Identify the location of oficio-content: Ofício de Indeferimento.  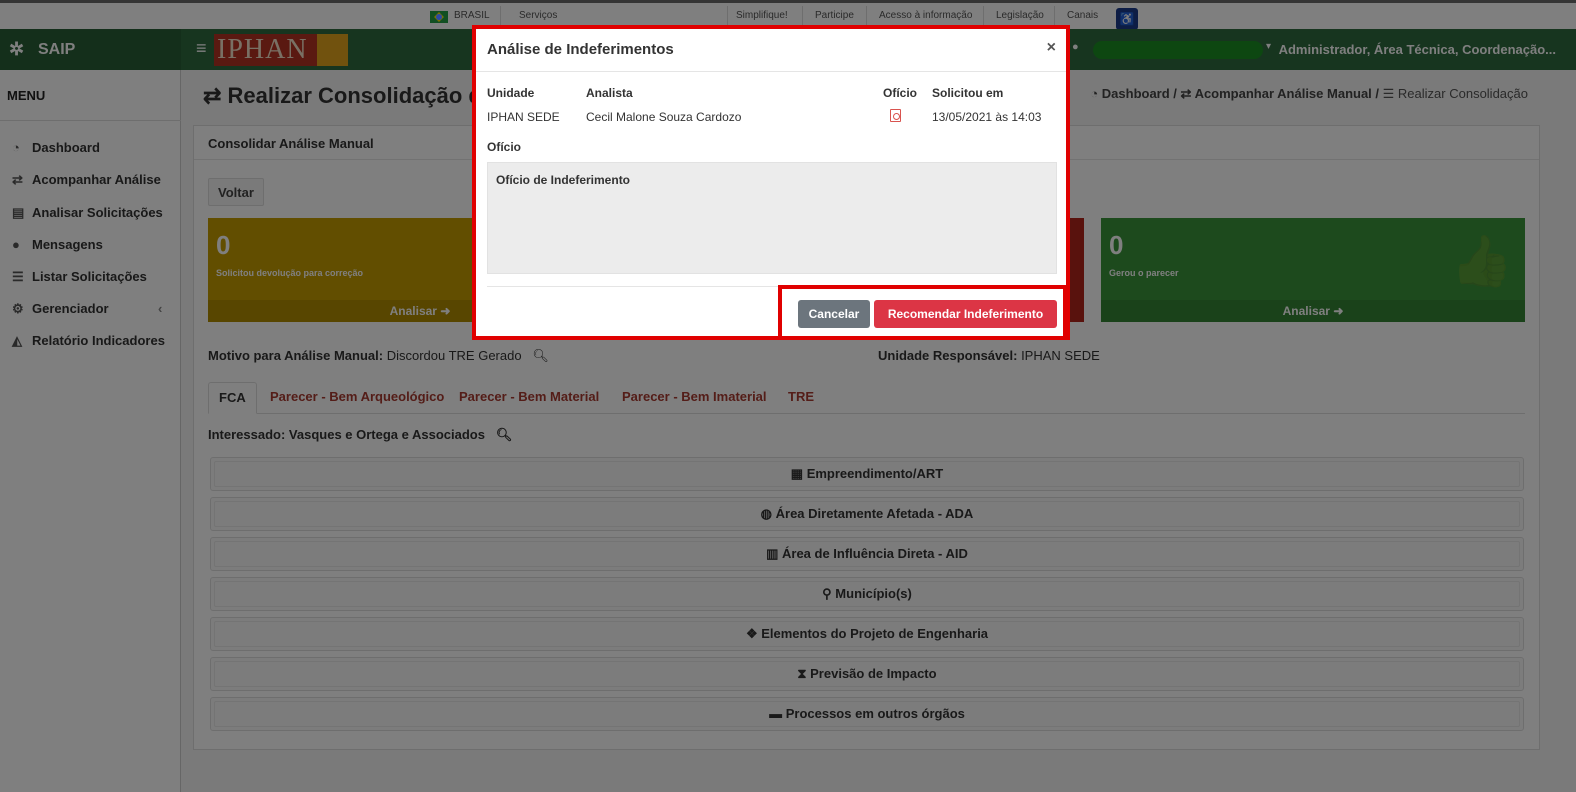
(772, 218).